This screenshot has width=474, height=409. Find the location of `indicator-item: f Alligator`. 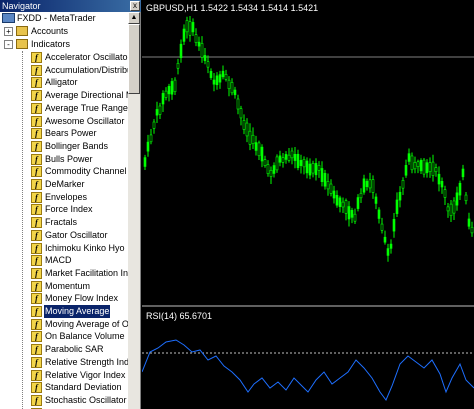

indicator-item: f Alligator is located at coordinates (64, 82).